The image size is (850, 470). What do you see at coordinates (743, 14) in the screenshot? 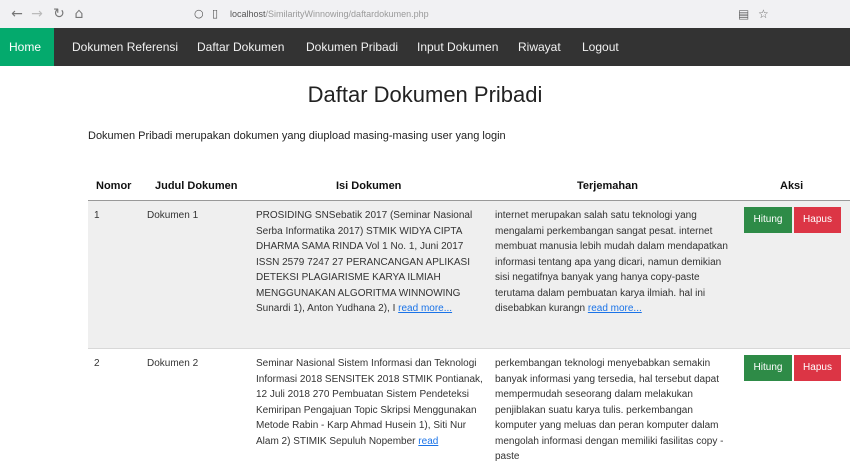
I see `reader-view-icon: ▤` at bounding box center [743, 14].